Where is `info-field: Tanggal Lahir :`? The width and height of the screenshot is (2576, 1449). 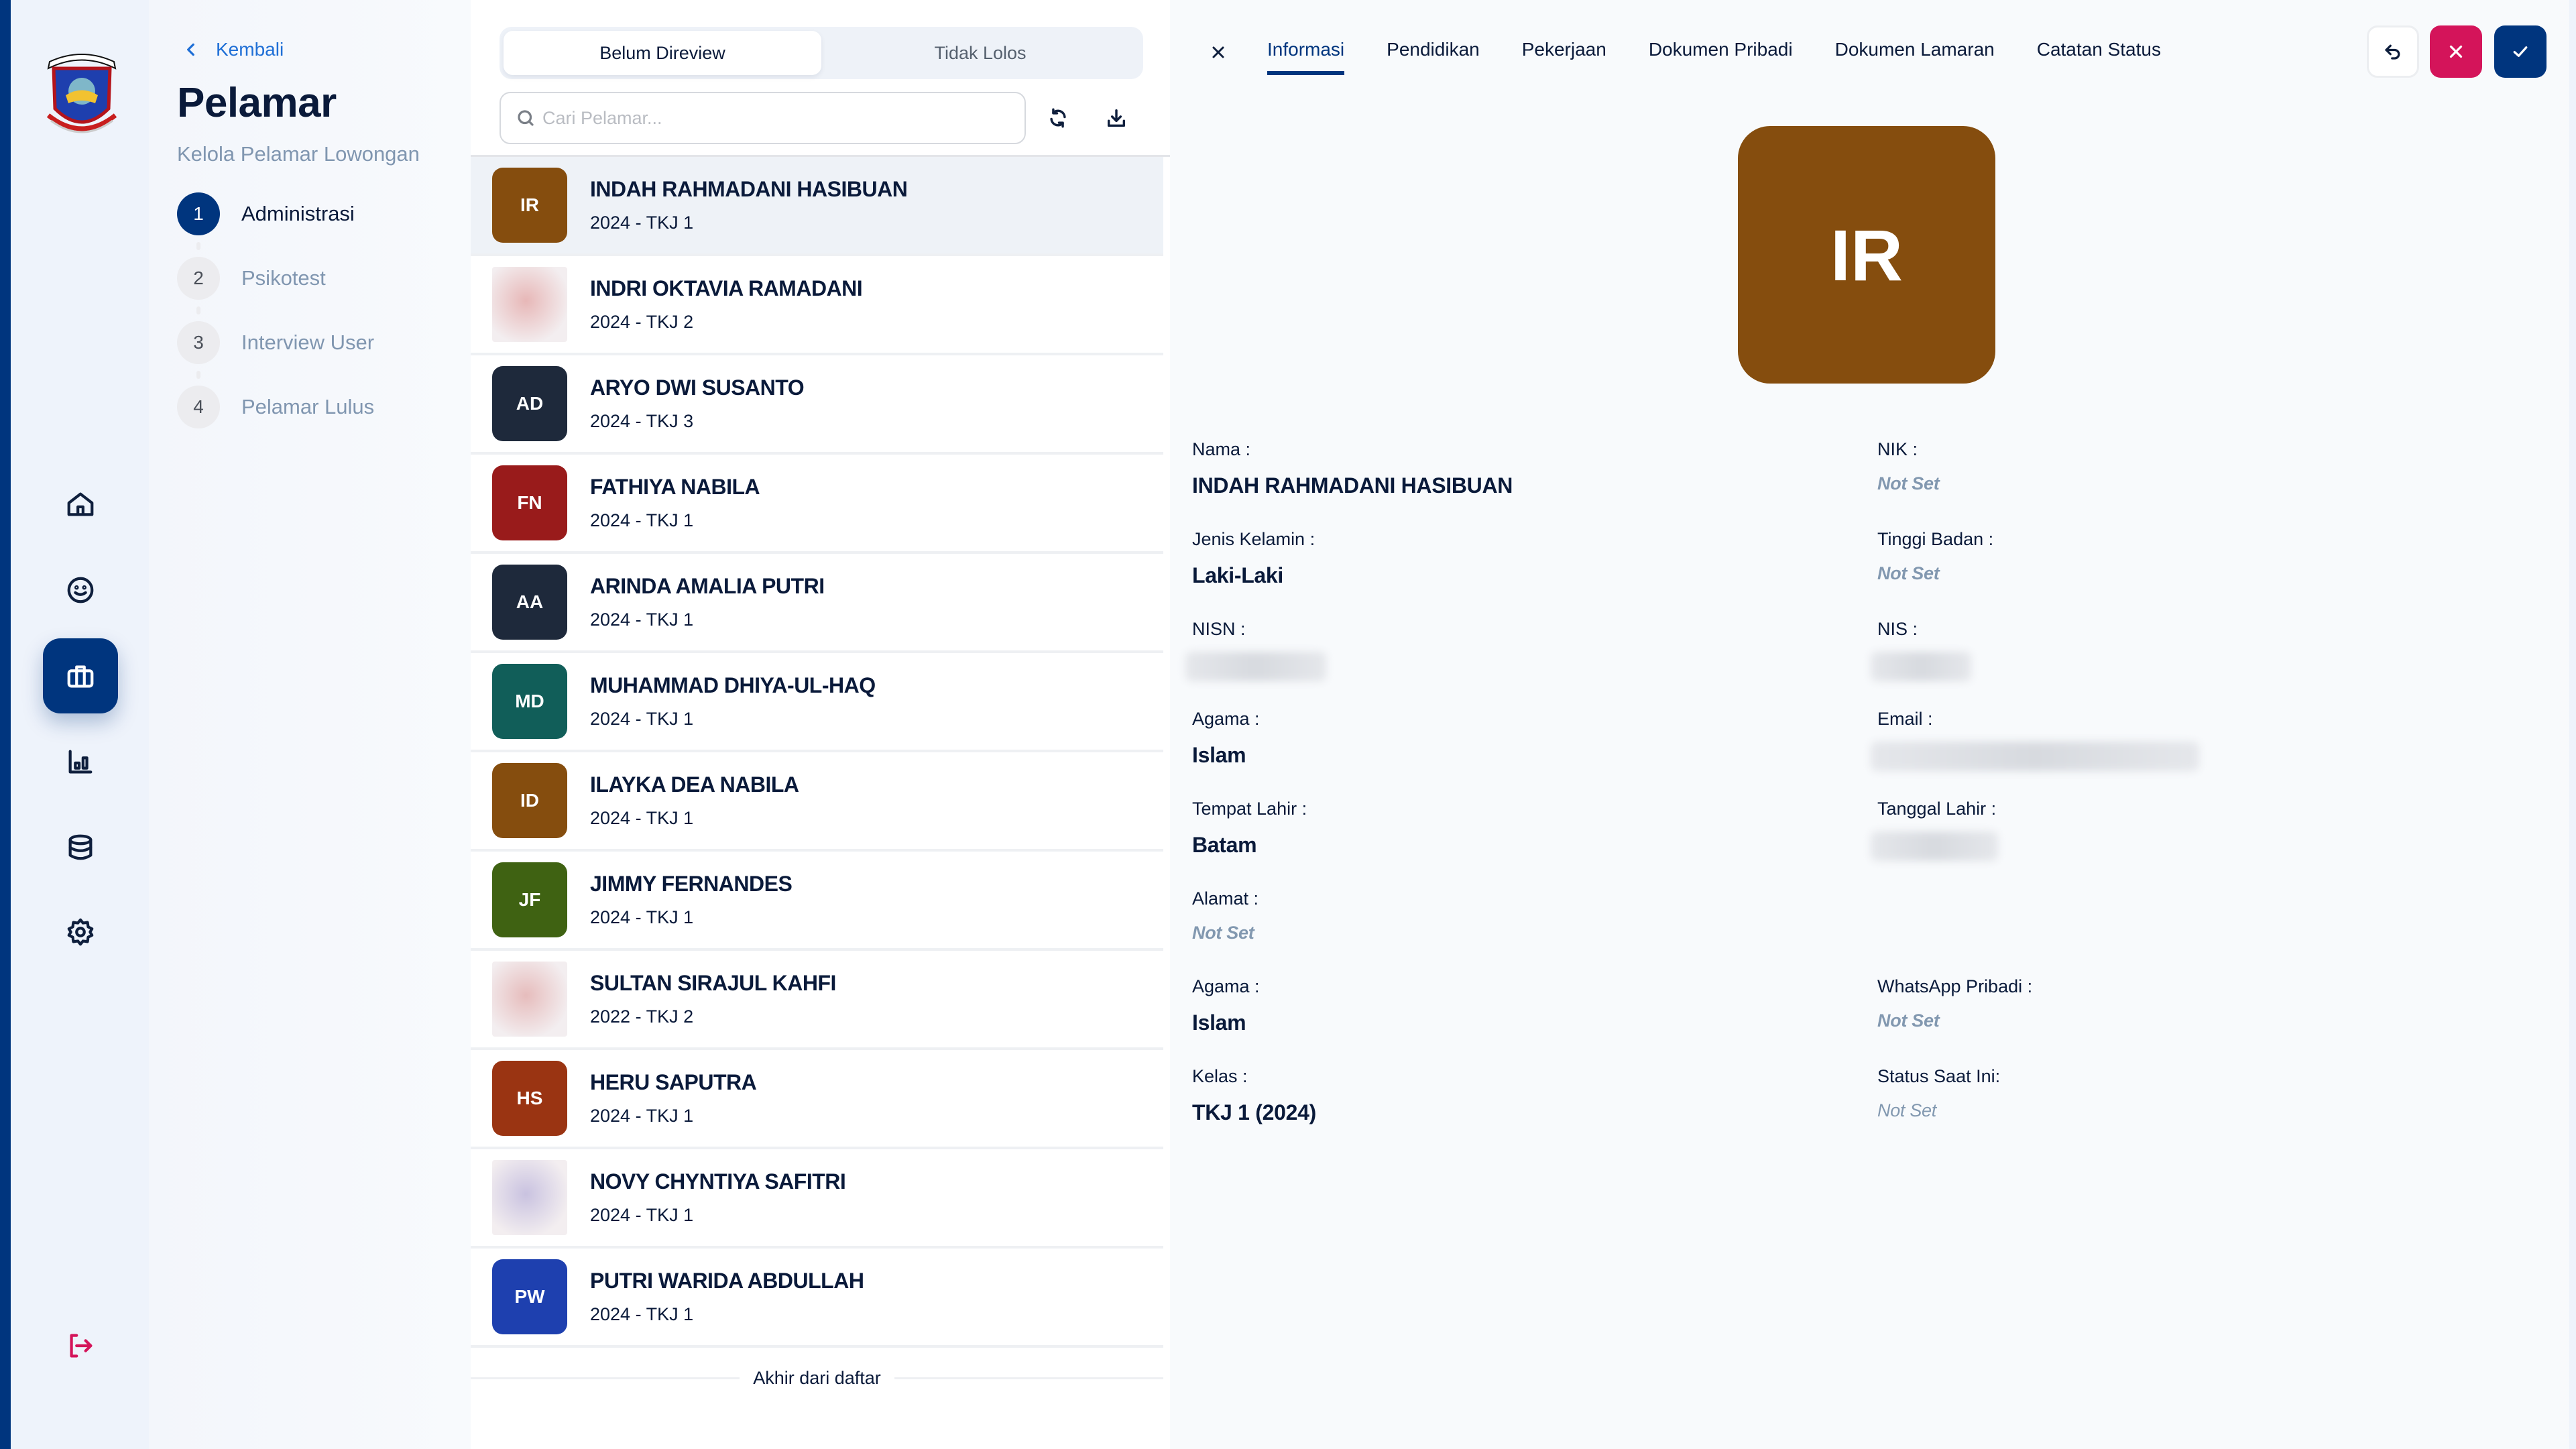 info-field: Tanggal Lahir : is located at coordinates (1934, 830).